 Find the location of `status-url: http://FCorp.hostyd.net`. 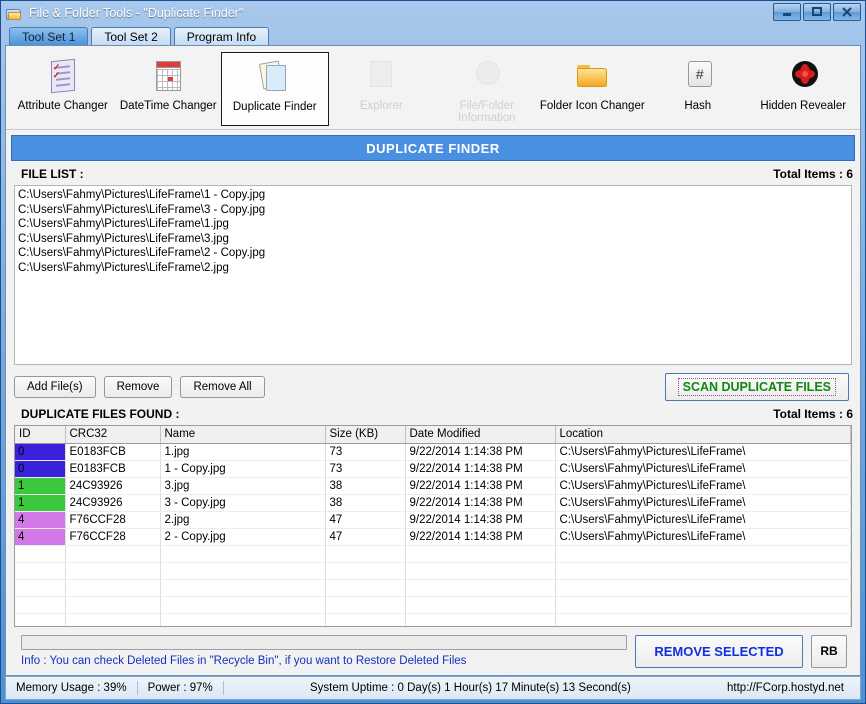

status-url: http://FCorp.hostyd.net is located at coordinates (785, 688).